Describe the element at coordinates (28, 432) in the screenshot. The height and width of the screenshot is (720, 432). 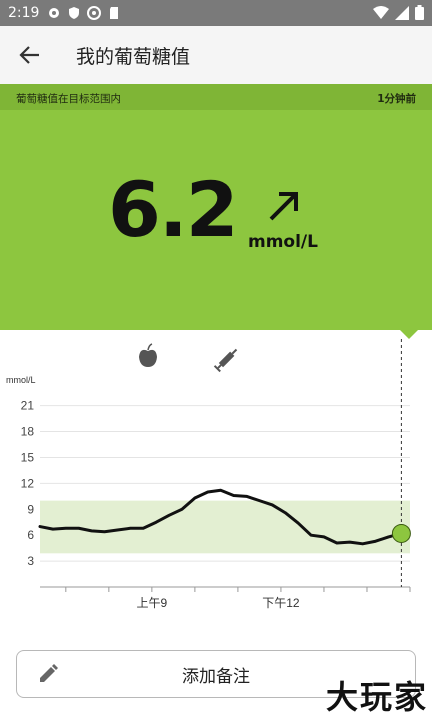
I see `y-tick-label: 18` at that location.